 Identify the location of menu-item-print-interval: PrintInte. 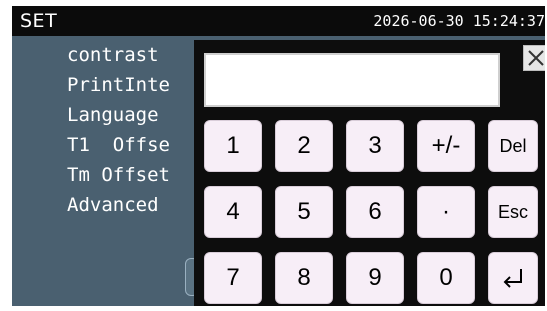
(118, 85).